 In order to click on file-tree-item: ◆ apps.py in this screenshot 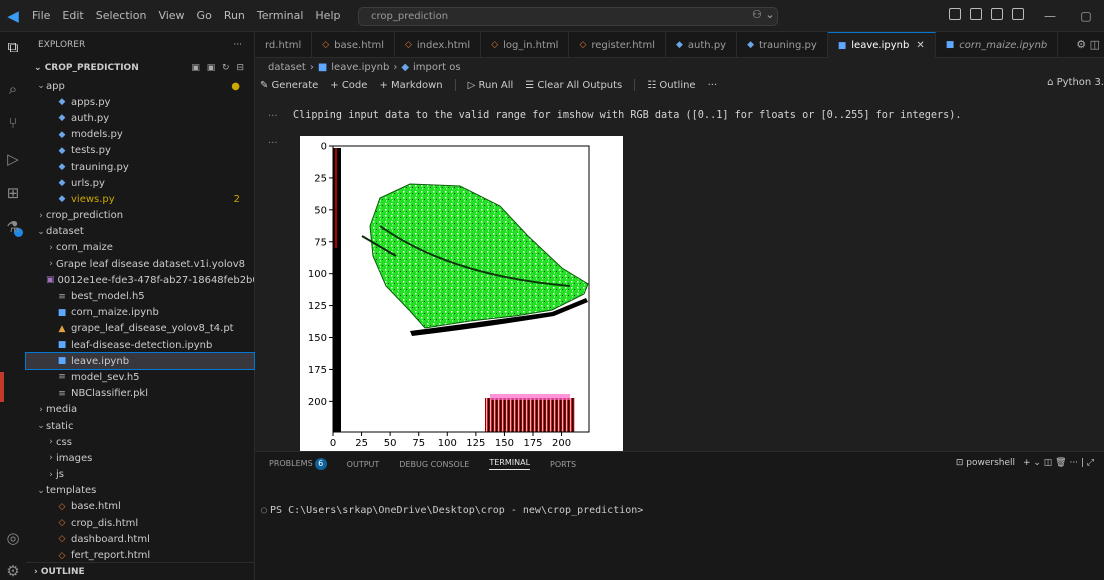, I will do `click(140, 102)`.